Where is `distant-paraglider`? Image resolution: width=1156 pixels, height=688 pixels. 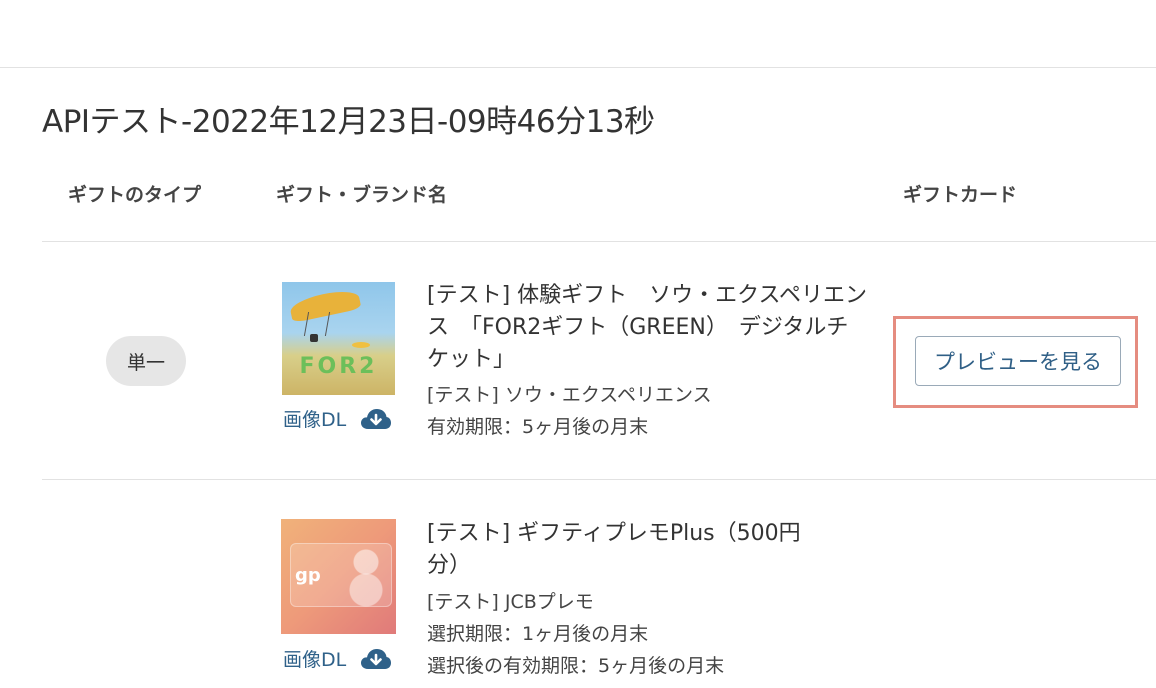
distant-paraglider is located at coordinates (361, 345).